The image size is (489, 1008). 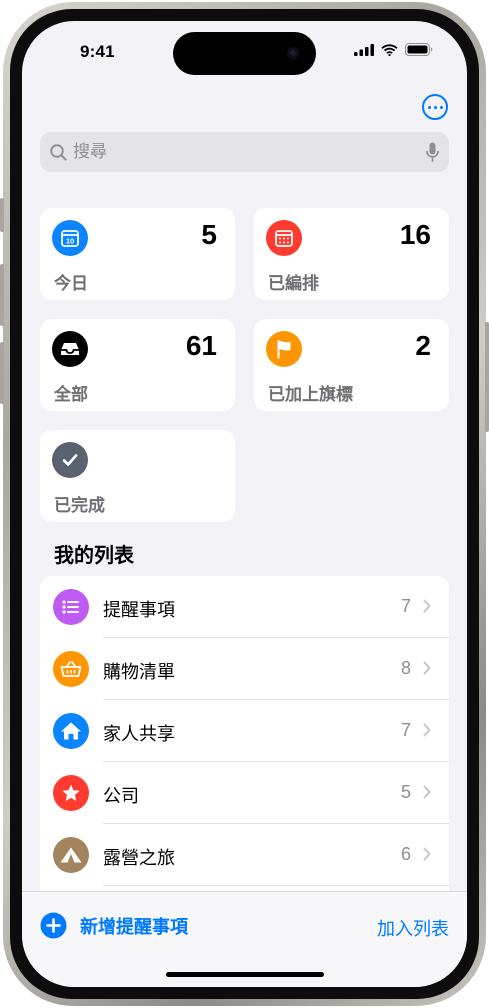 I want to click on wifi-icon, so click(x=389, y=49).